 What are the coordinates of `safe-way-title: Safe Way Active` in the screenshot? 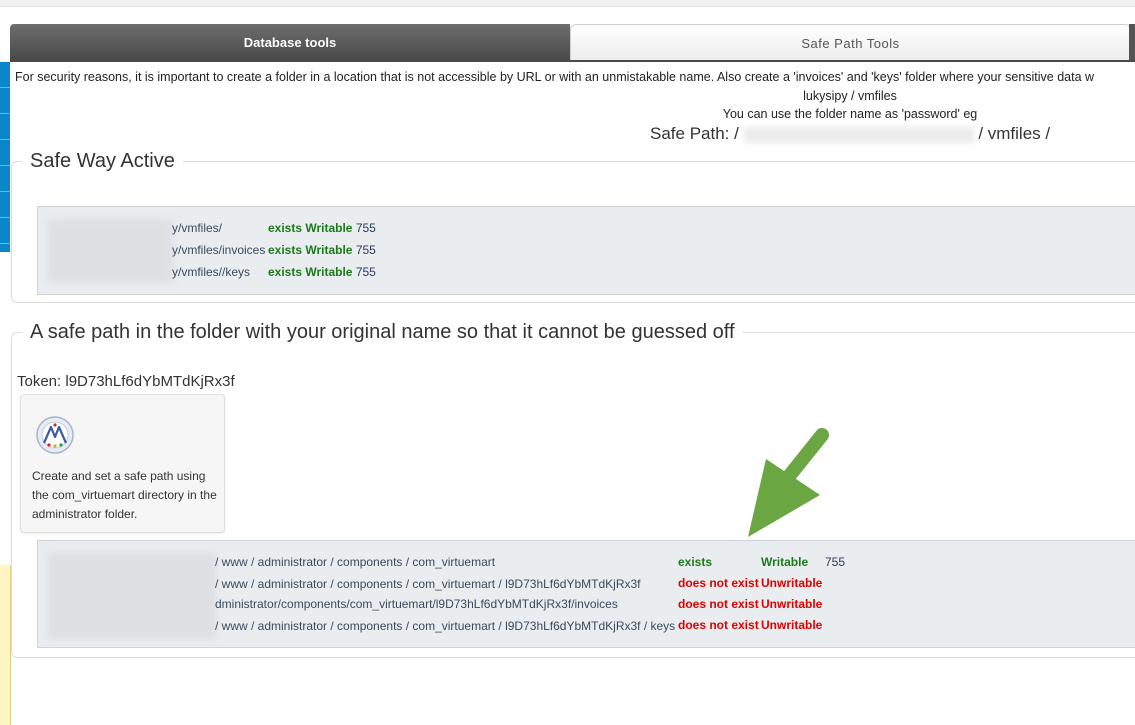 It's located at (102, 161).